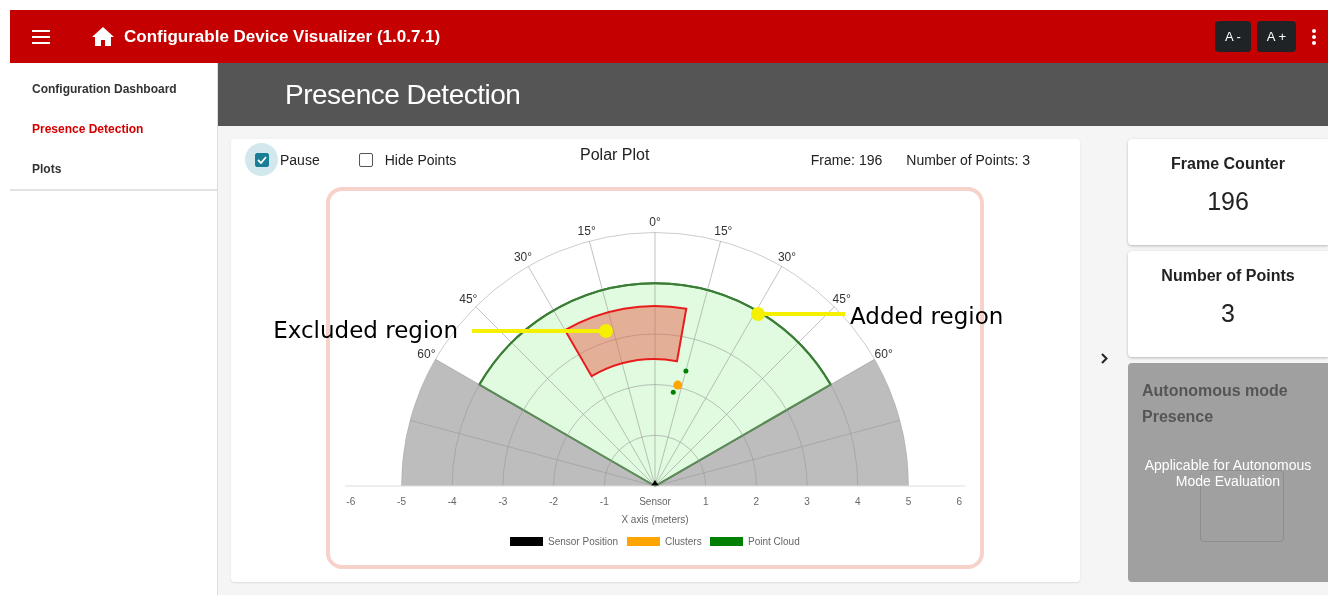 This screenshot has width=1328, height=595. I want to click on axis-tick-label: 2, so click(756, 501).